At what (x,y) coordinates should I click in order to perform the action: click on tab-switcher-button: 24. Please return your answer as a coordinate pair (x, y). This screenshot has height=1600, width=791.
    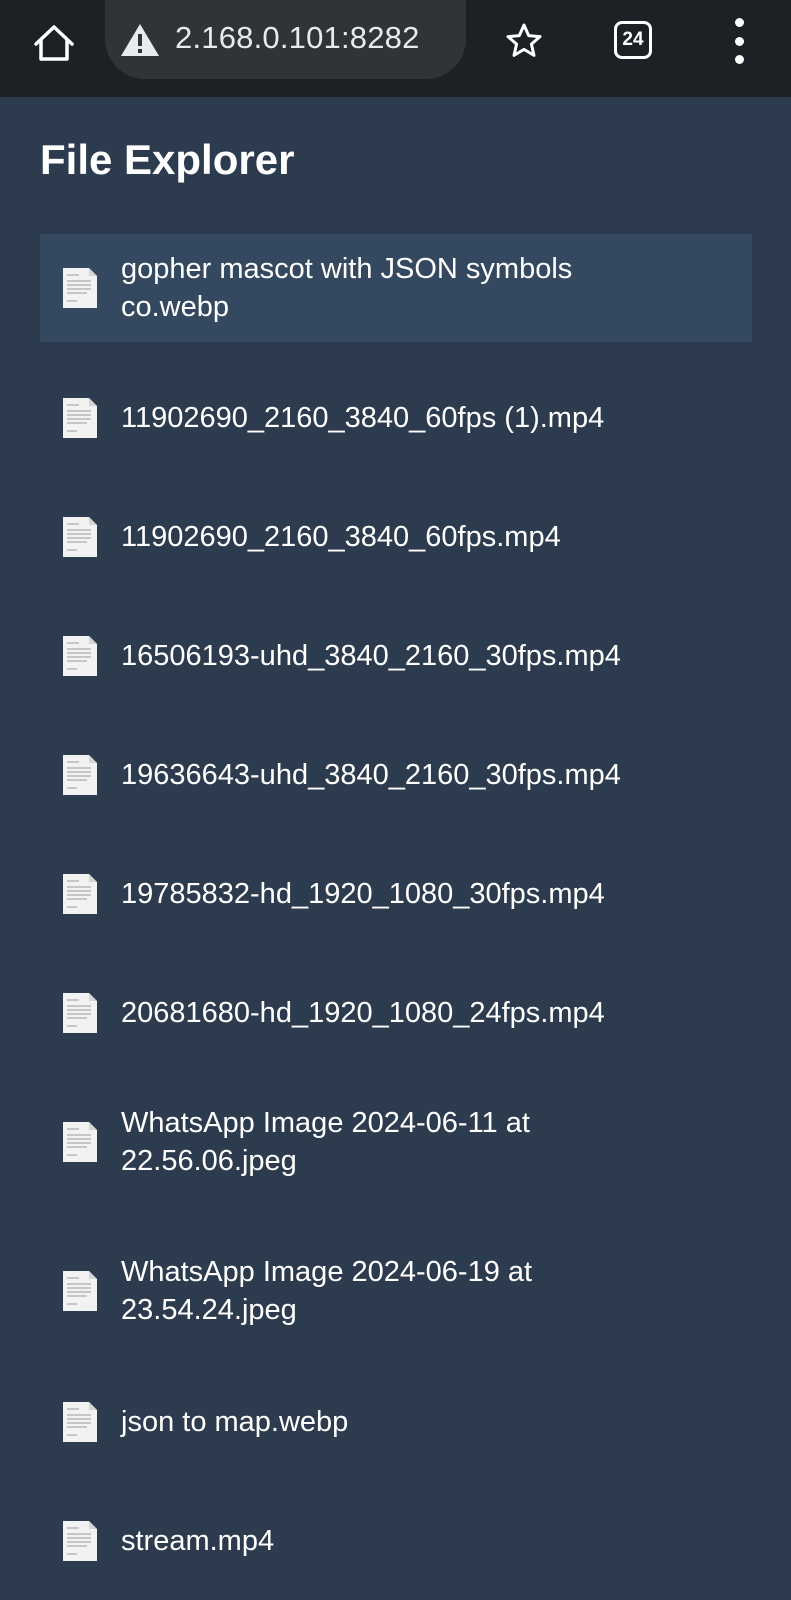
    Looking at the image, I should click on (633, 40).